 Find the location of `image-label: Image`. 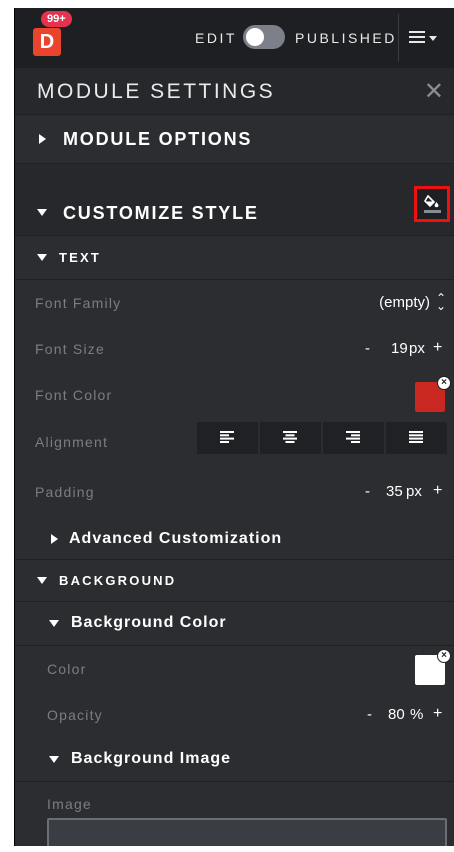

image-label: Image is located at coordinates (69, 804).